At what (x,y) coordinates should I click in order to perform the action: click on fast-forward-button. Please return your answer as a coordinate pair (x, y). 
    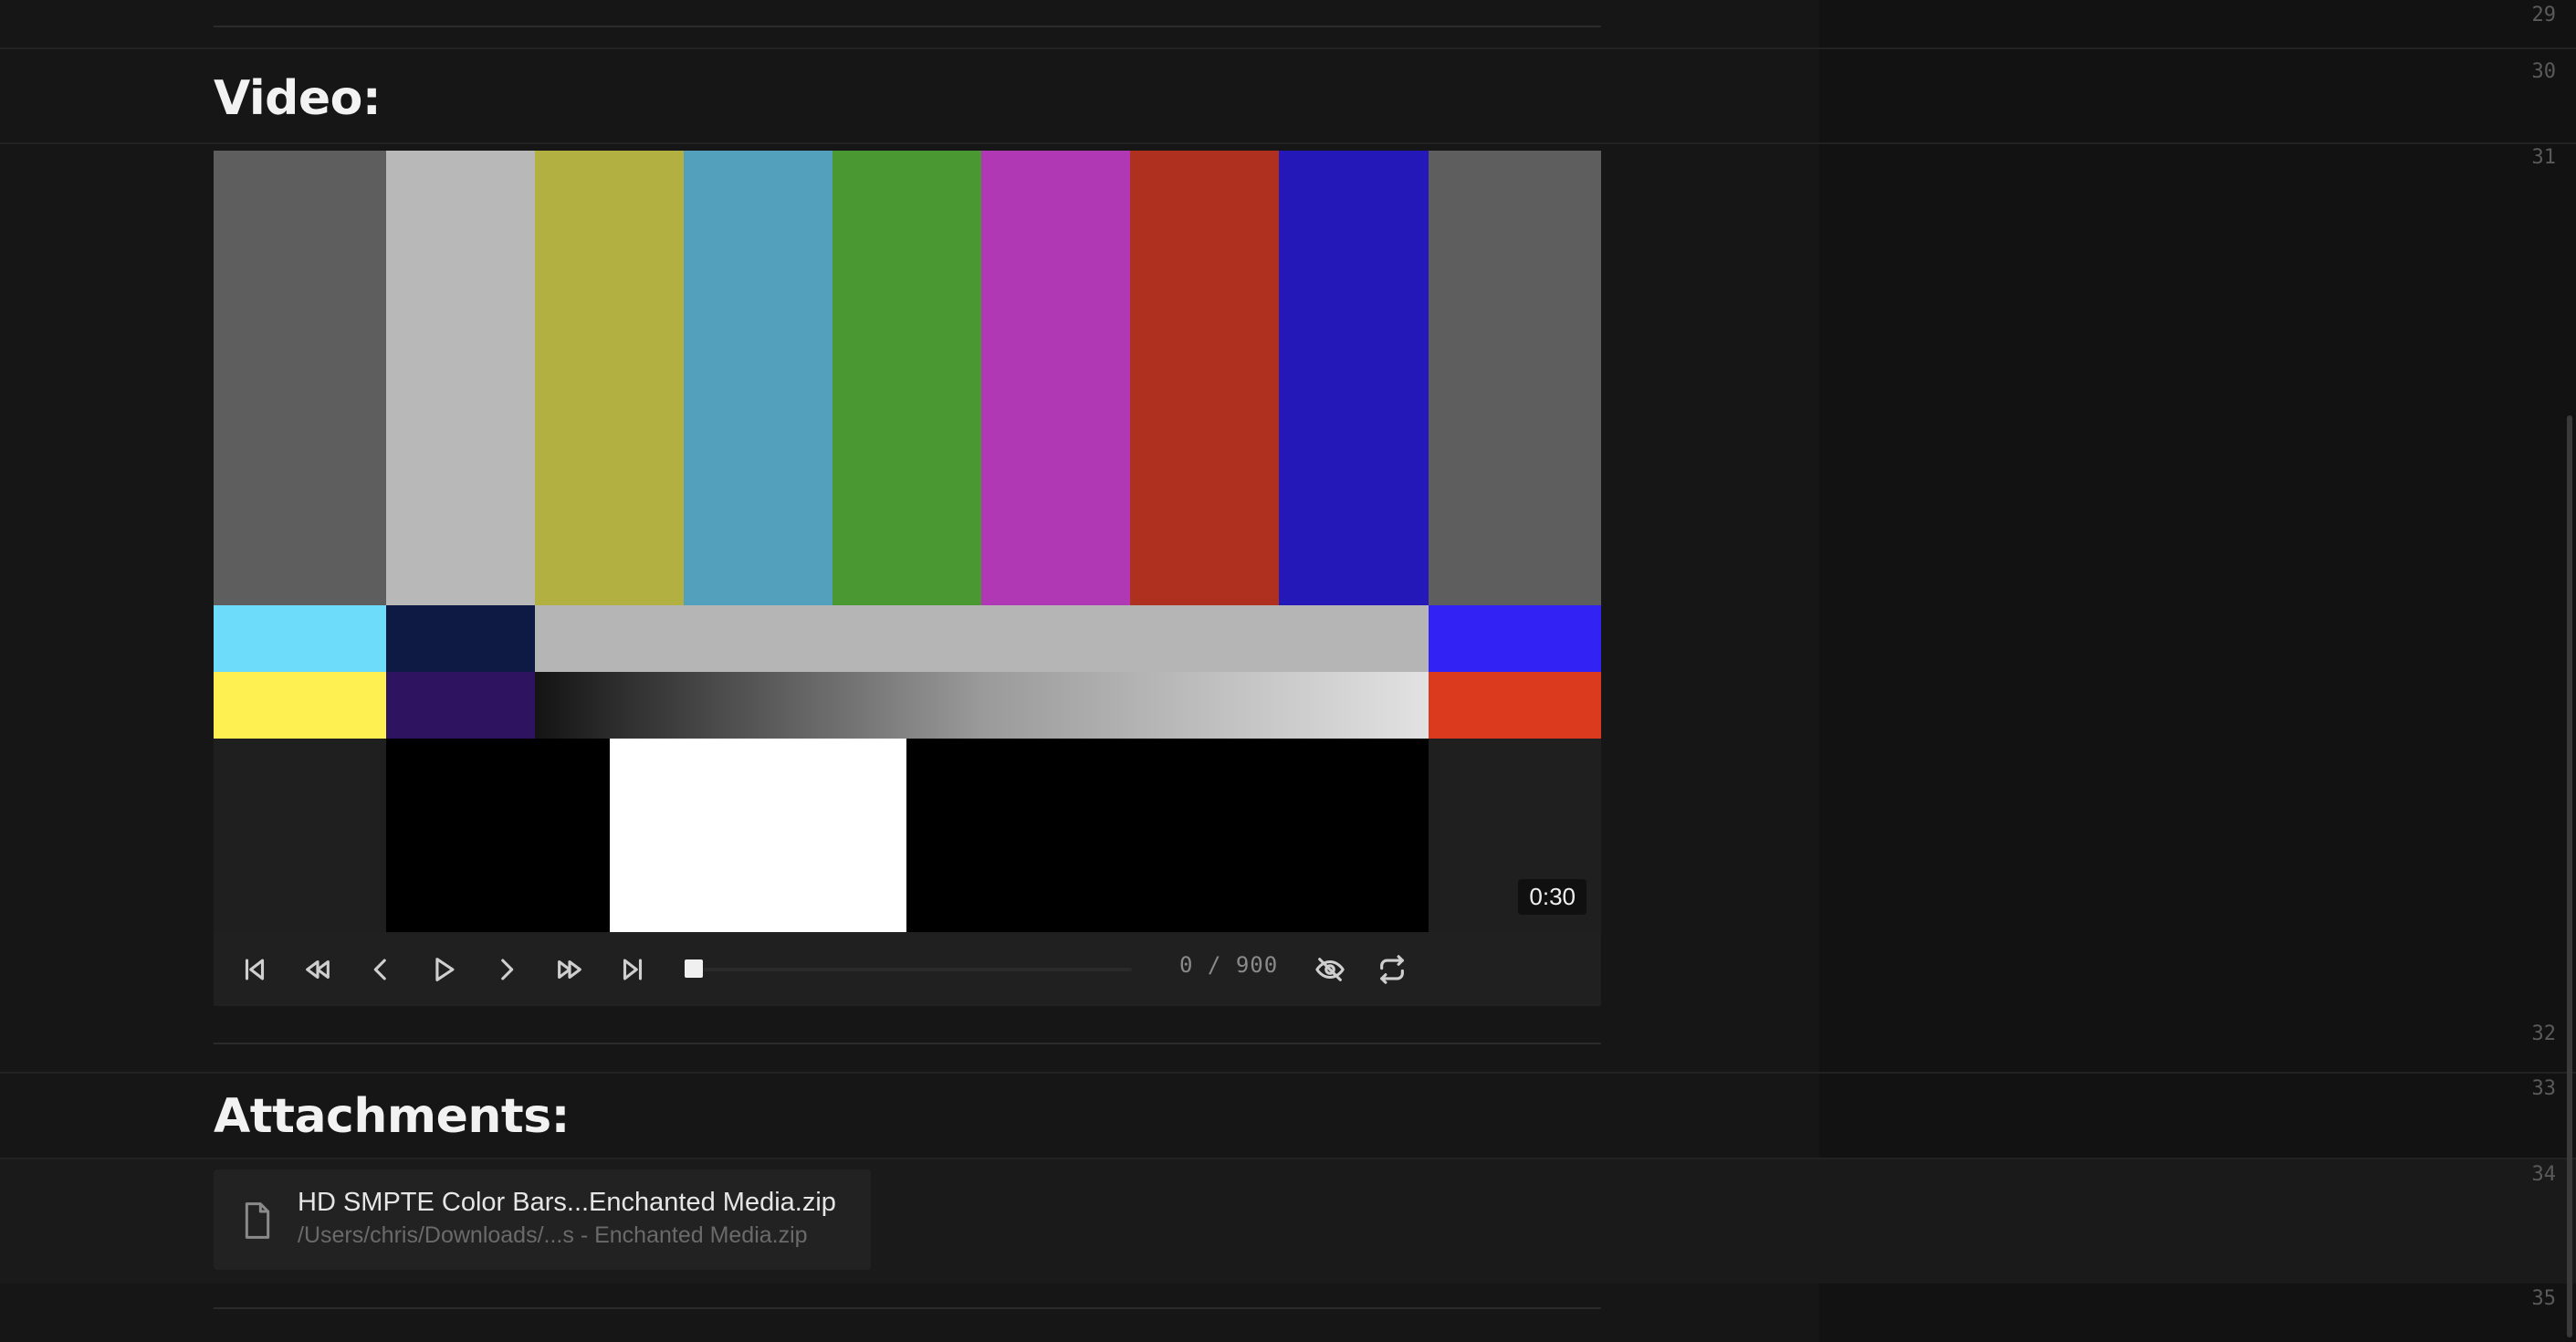
    Looking at the image, I should click on (570, 970).